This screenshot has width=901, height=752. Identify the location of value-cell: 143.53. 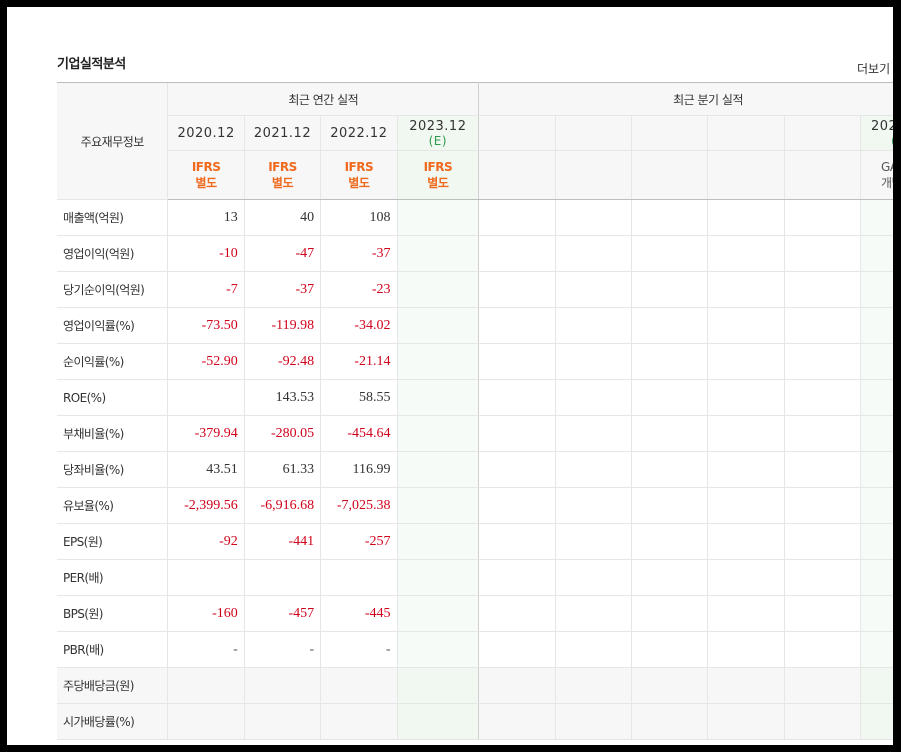
(282, 397).